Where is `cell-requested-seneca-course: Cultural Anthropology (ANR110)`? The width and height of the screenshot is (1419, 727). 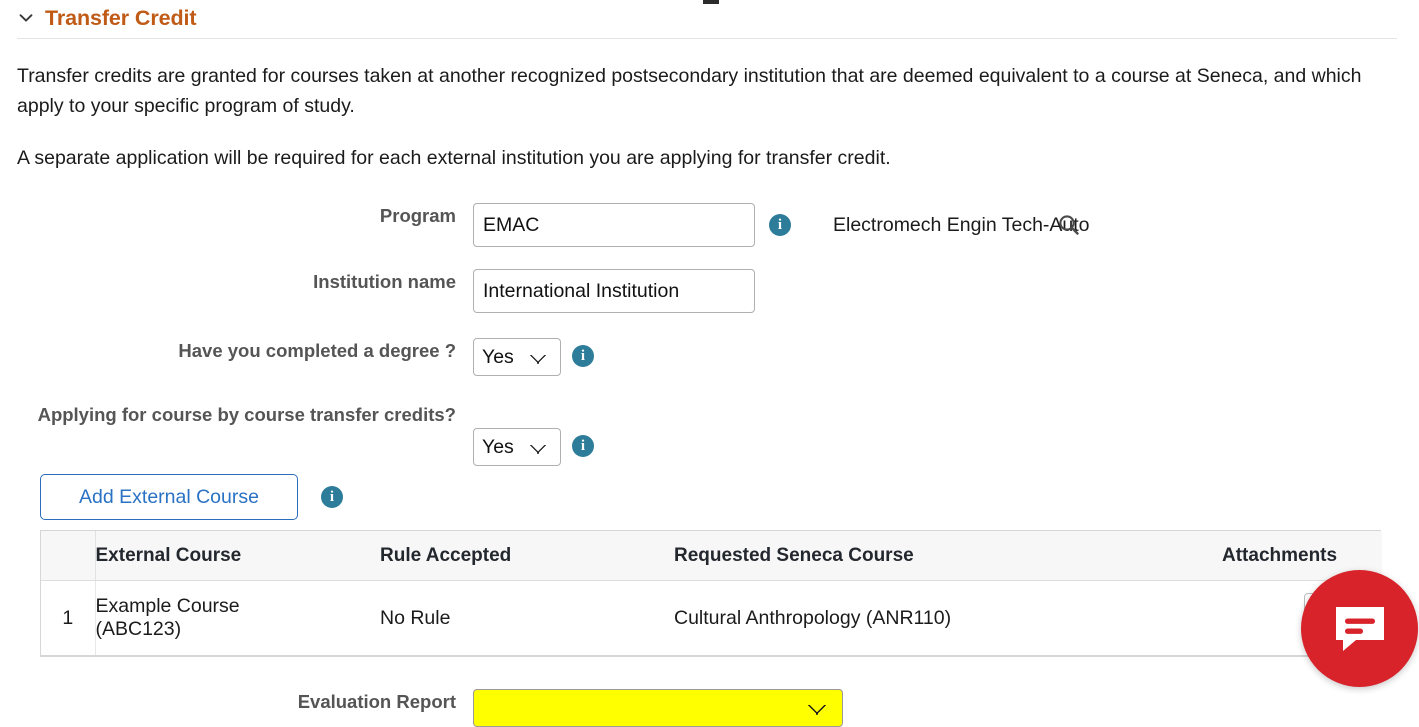 cell-requested-seneca-course: Cultural Anthropology (ANR110) is located at coordinates (813, 617).